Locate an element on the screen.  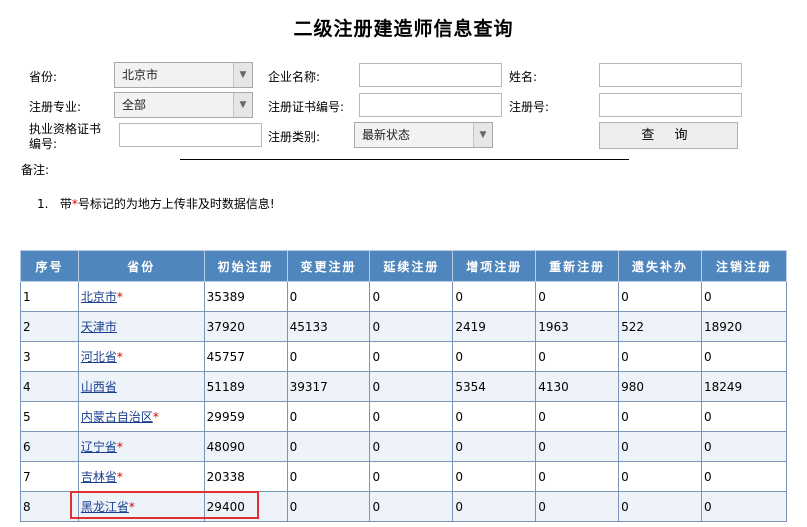
note-text-after: 号标记的为地方上传非及时数据信息! is located at coordinates (176, 204).